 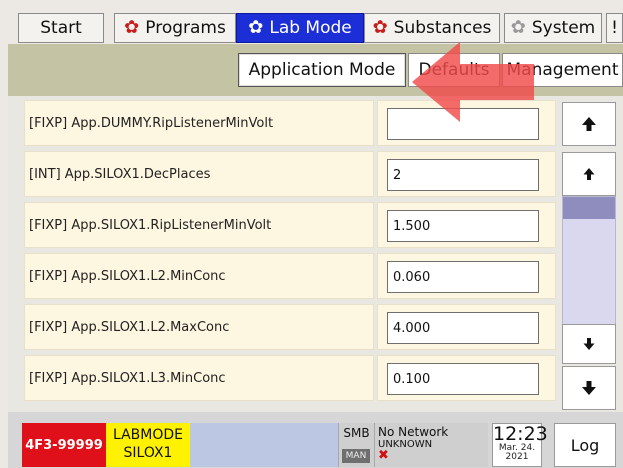 I want to click on tab-label: System, so click(x=563, y=28).